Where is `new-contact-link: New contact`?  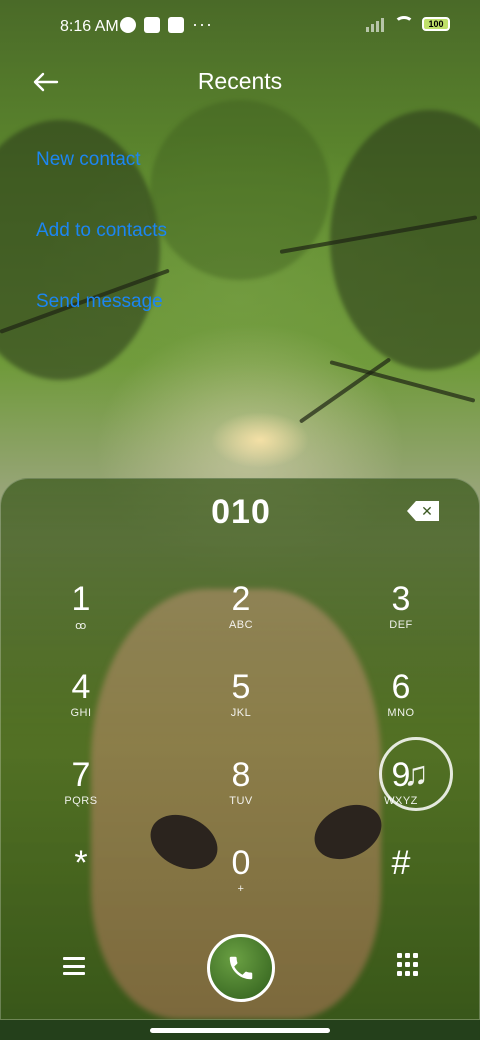 new-contact-link: New contact is located at coordinates (88, 160).